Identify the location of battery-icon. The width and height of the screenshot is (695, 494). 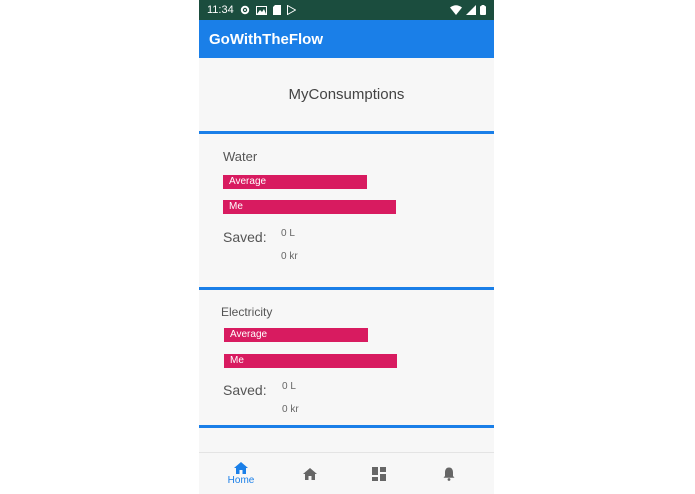
(483, 10).